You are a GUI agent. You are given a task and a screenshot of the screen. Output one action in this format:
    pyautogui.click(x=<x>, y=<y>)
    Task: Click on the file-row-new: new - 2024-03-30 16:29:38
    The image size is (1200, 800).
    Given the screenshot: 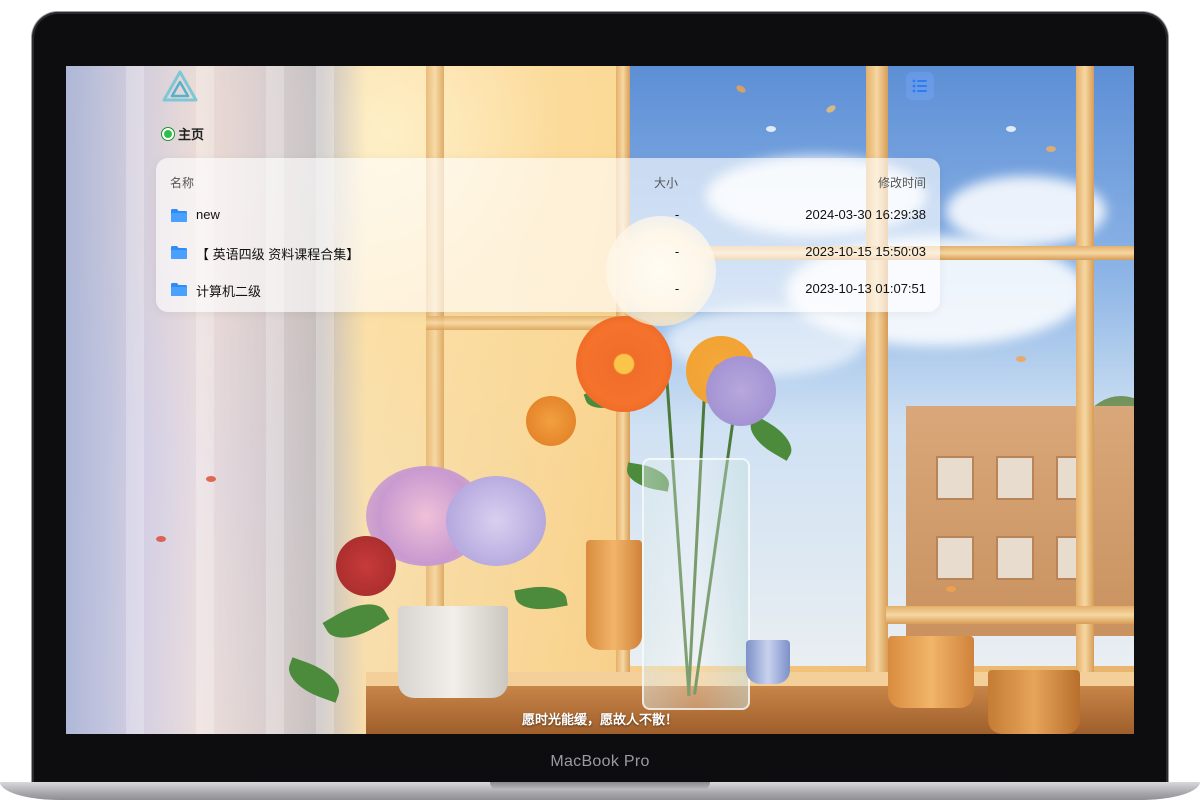 What is the action you would take?
    pyautogui.click(x=548, y=216)
    